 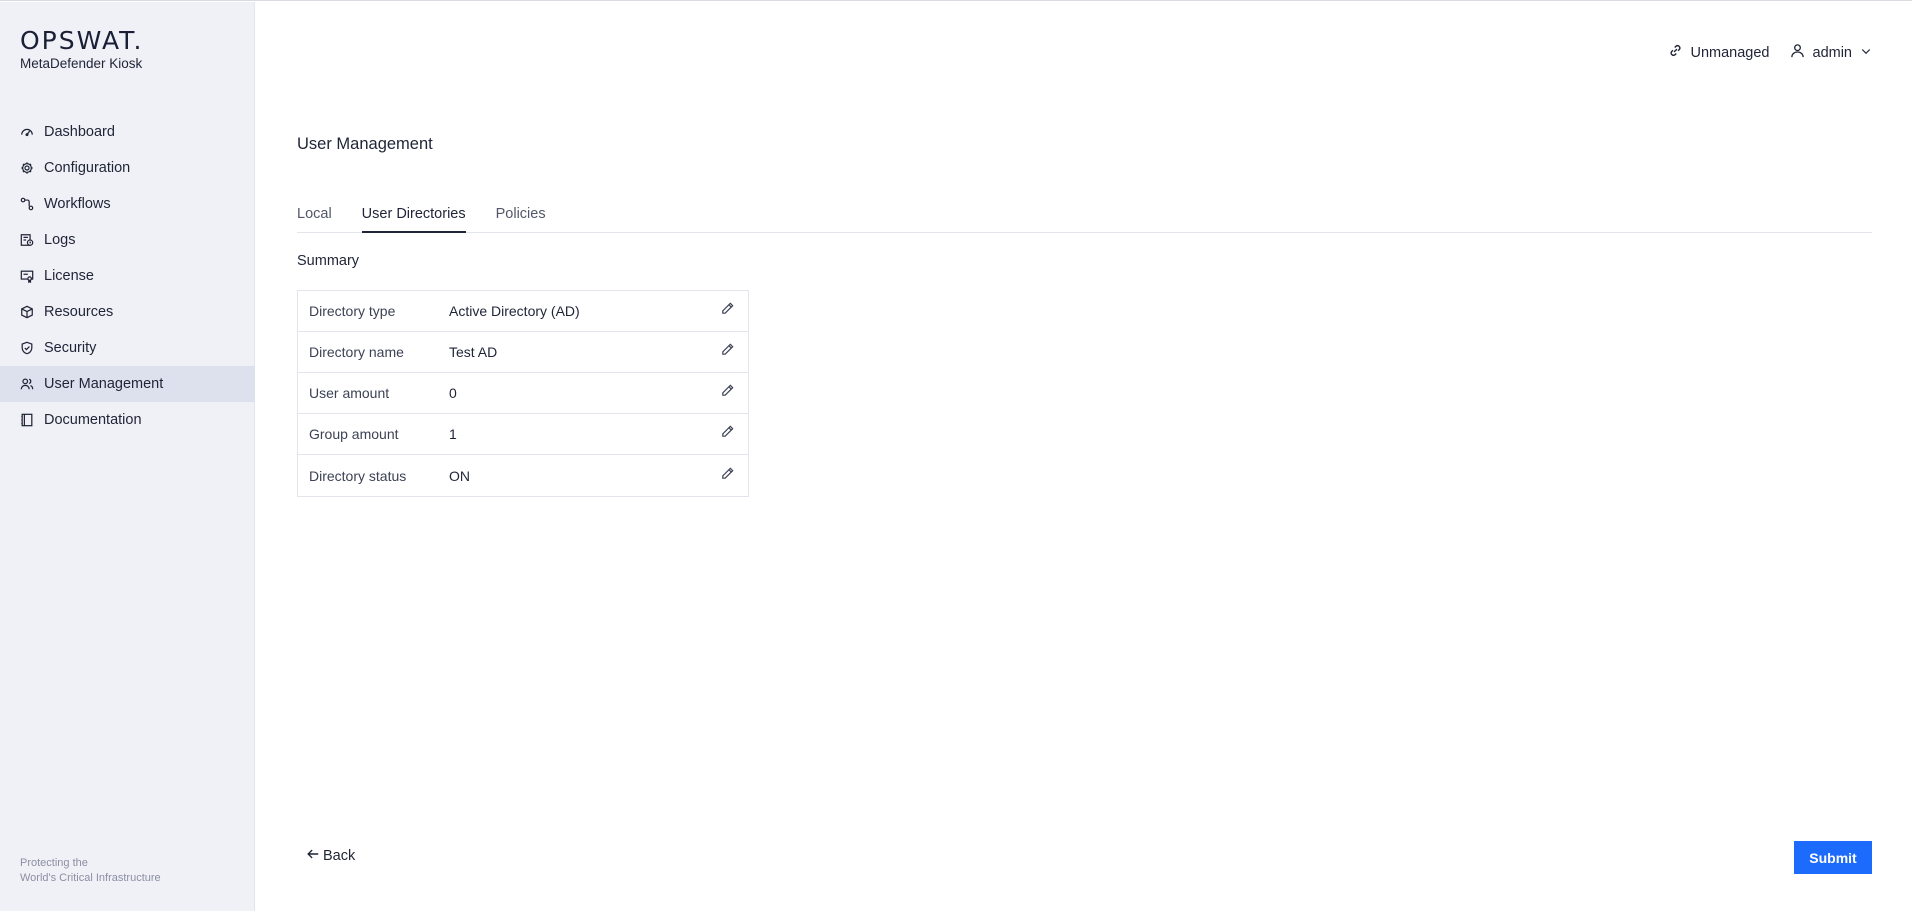 I want to click on chevron-down-icon, so click(x=1866, y=53).